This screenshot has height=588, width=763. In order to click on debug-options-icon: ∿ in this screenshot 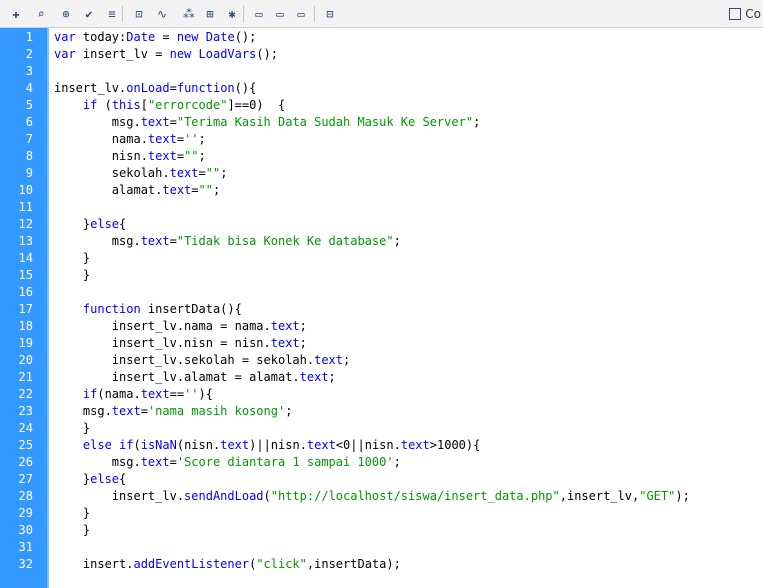, I will do `click(162, 14)`.